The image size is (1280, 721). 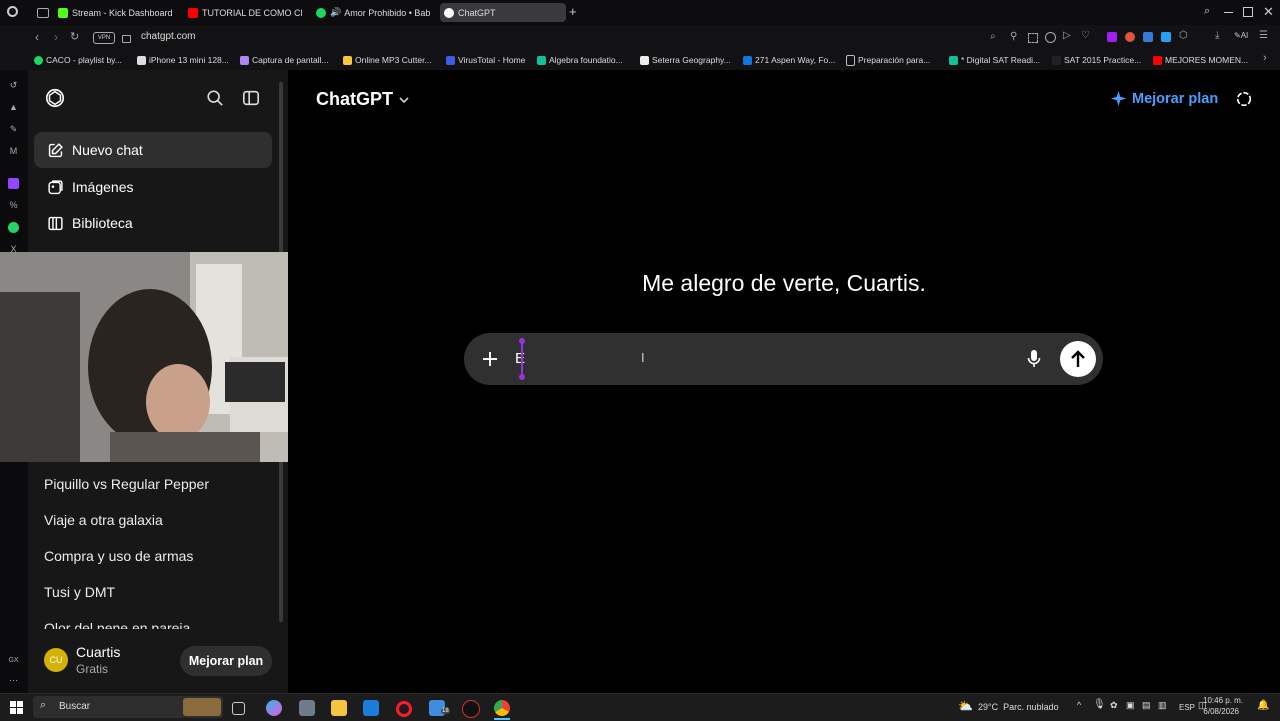 I want to click on ai-icon: ✎AI, so click(x=1241, y=35).